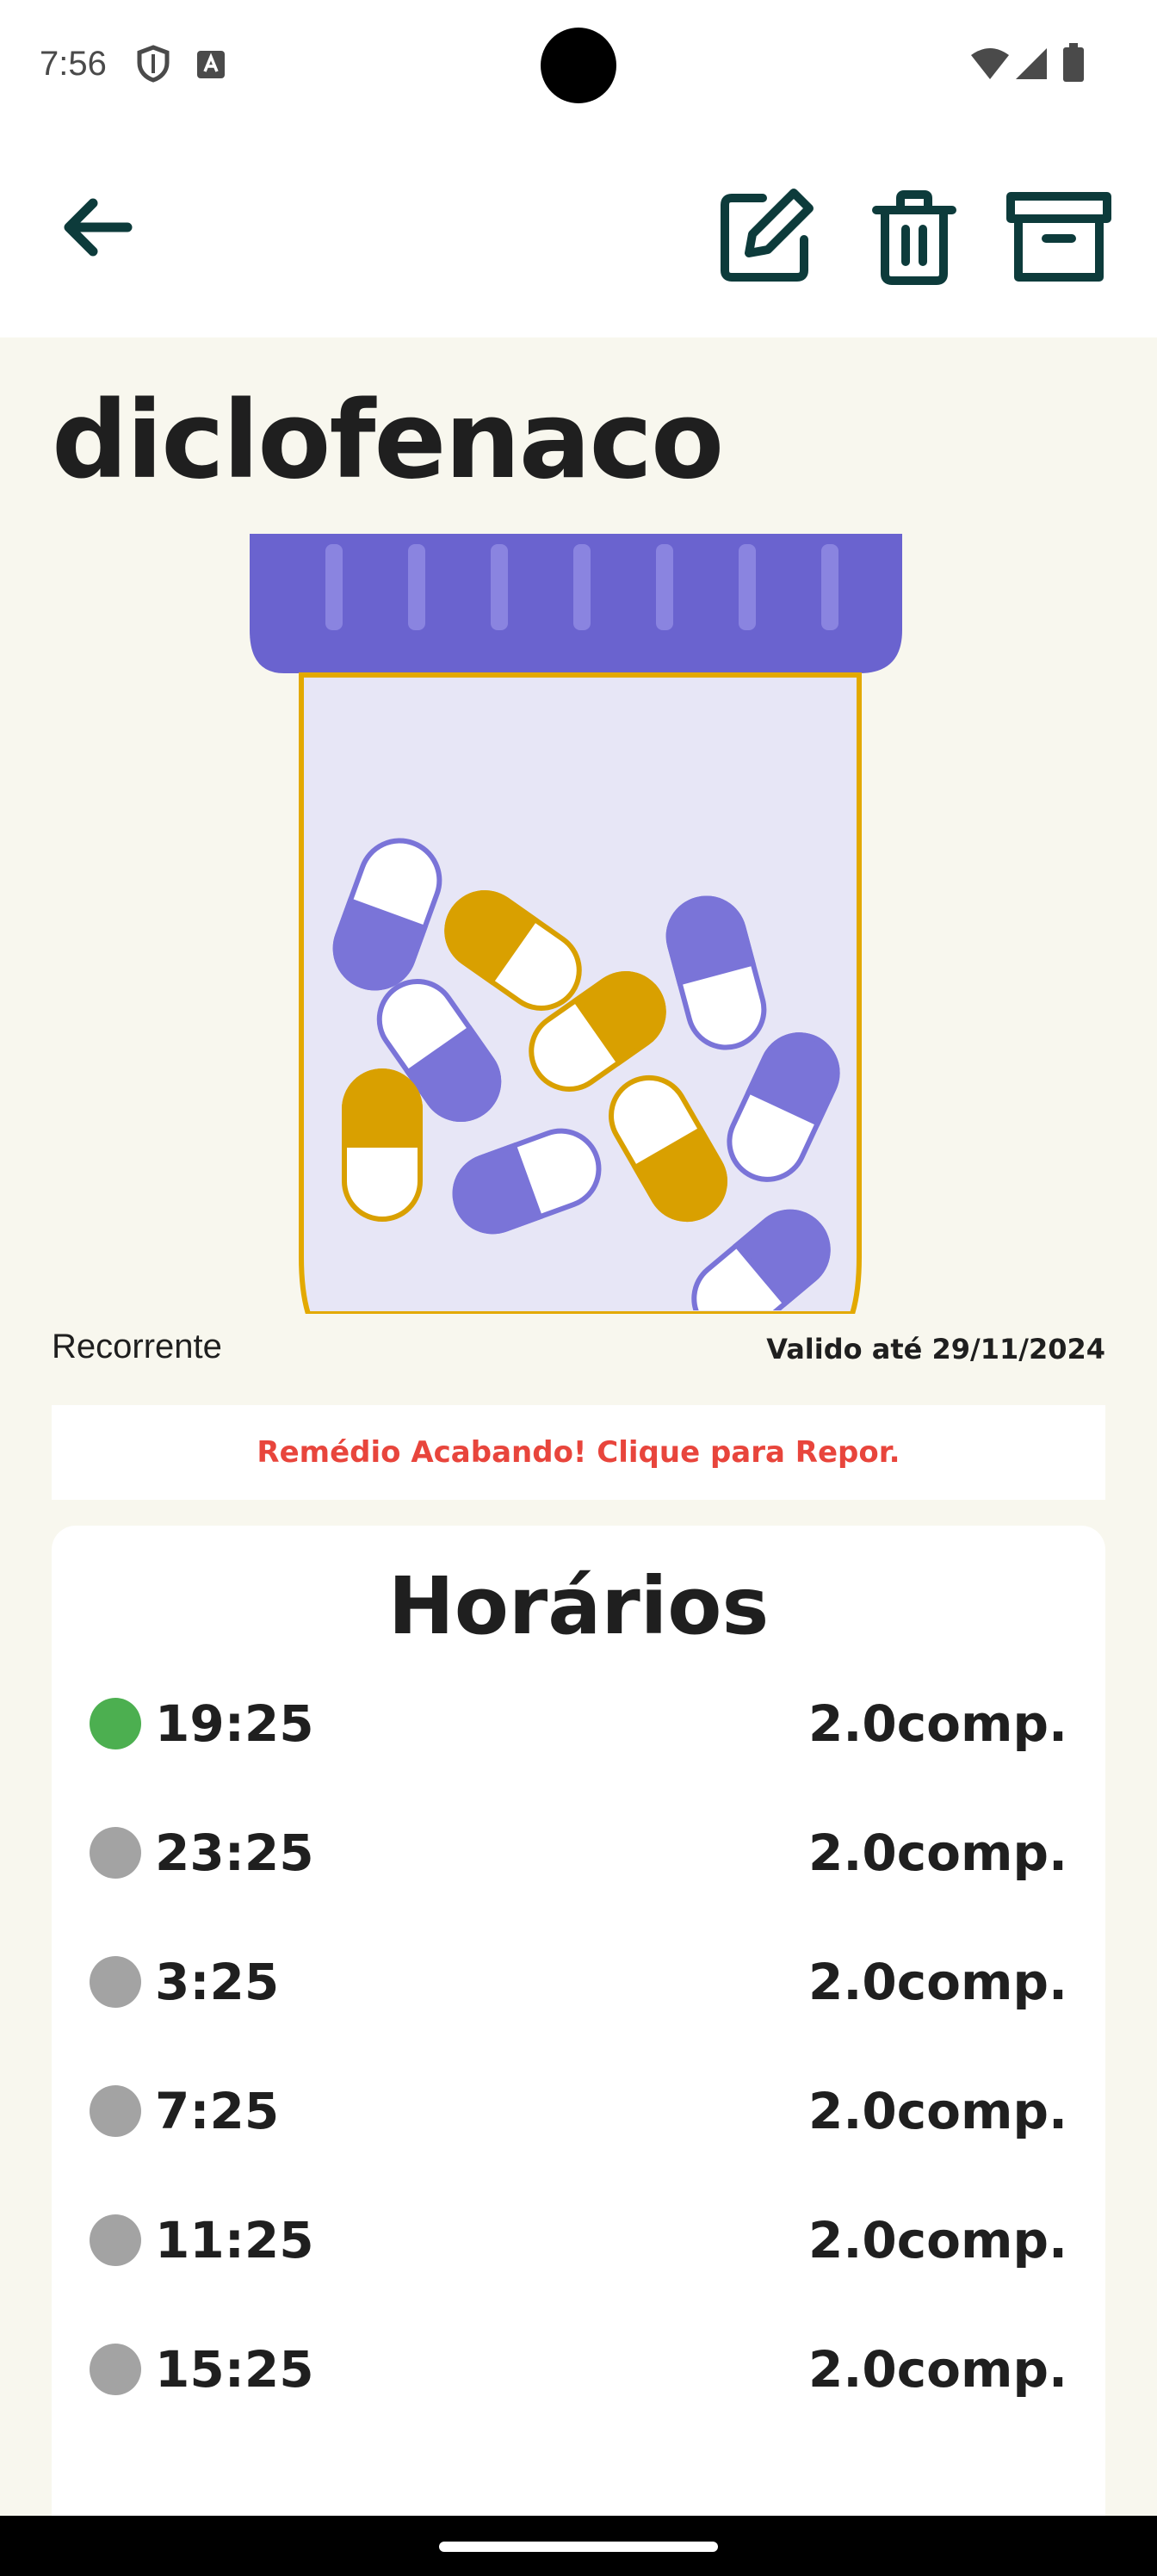  I want to click on dose-row: 19:25 2.0comp., so click(579, 1723).